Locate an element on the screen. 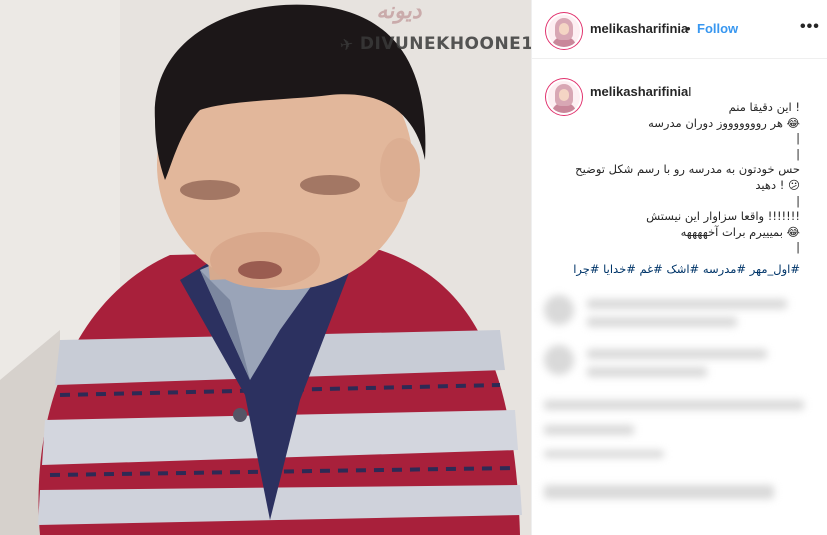  telegram-icon: ✈ is located at coordinates (347, 44).